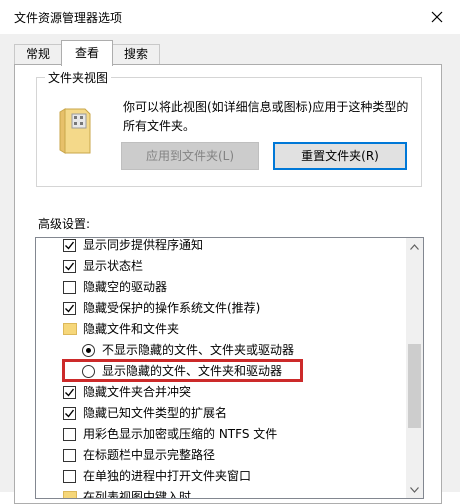 The width and height of the screenshot is (460, 504). What do you see at coordinates (131, 329) in the screenshot?
I see `setting-group-label: 隐藏文件和文件夹` at bounding box center [131, 329].